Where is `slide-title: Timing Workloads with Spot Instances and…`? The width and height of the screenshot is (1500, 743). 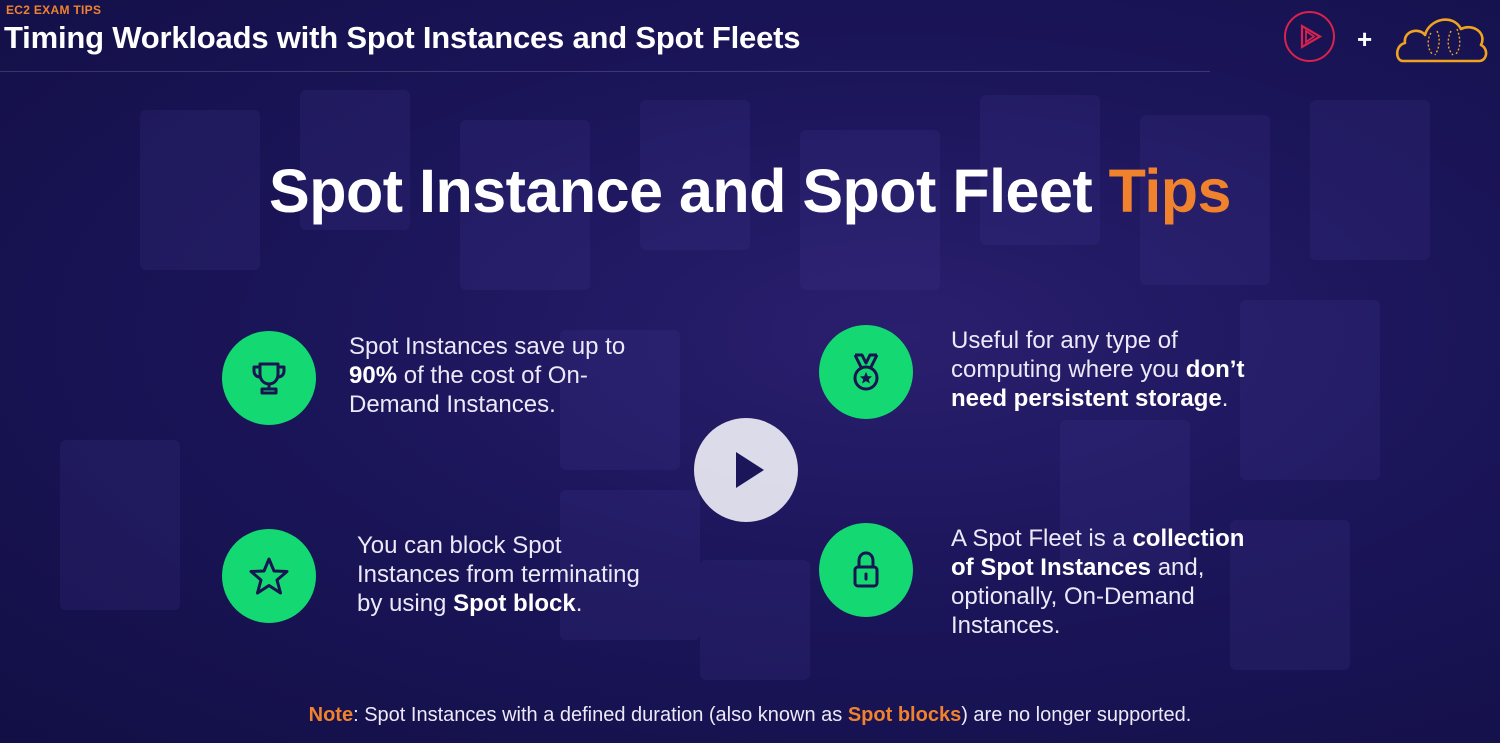
slide-title: Timing Workloads with Spot Instances and… is located at coordinates (402, 37).